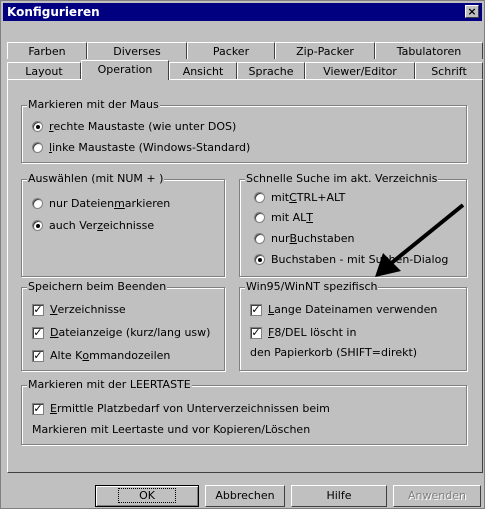 Image resolution: width=485 pixels, height=509 pixels. What do you see at coordinates (339, 496) in the screenshot?
I see `help-button: Hilfe` at bounding box center [339, 496].